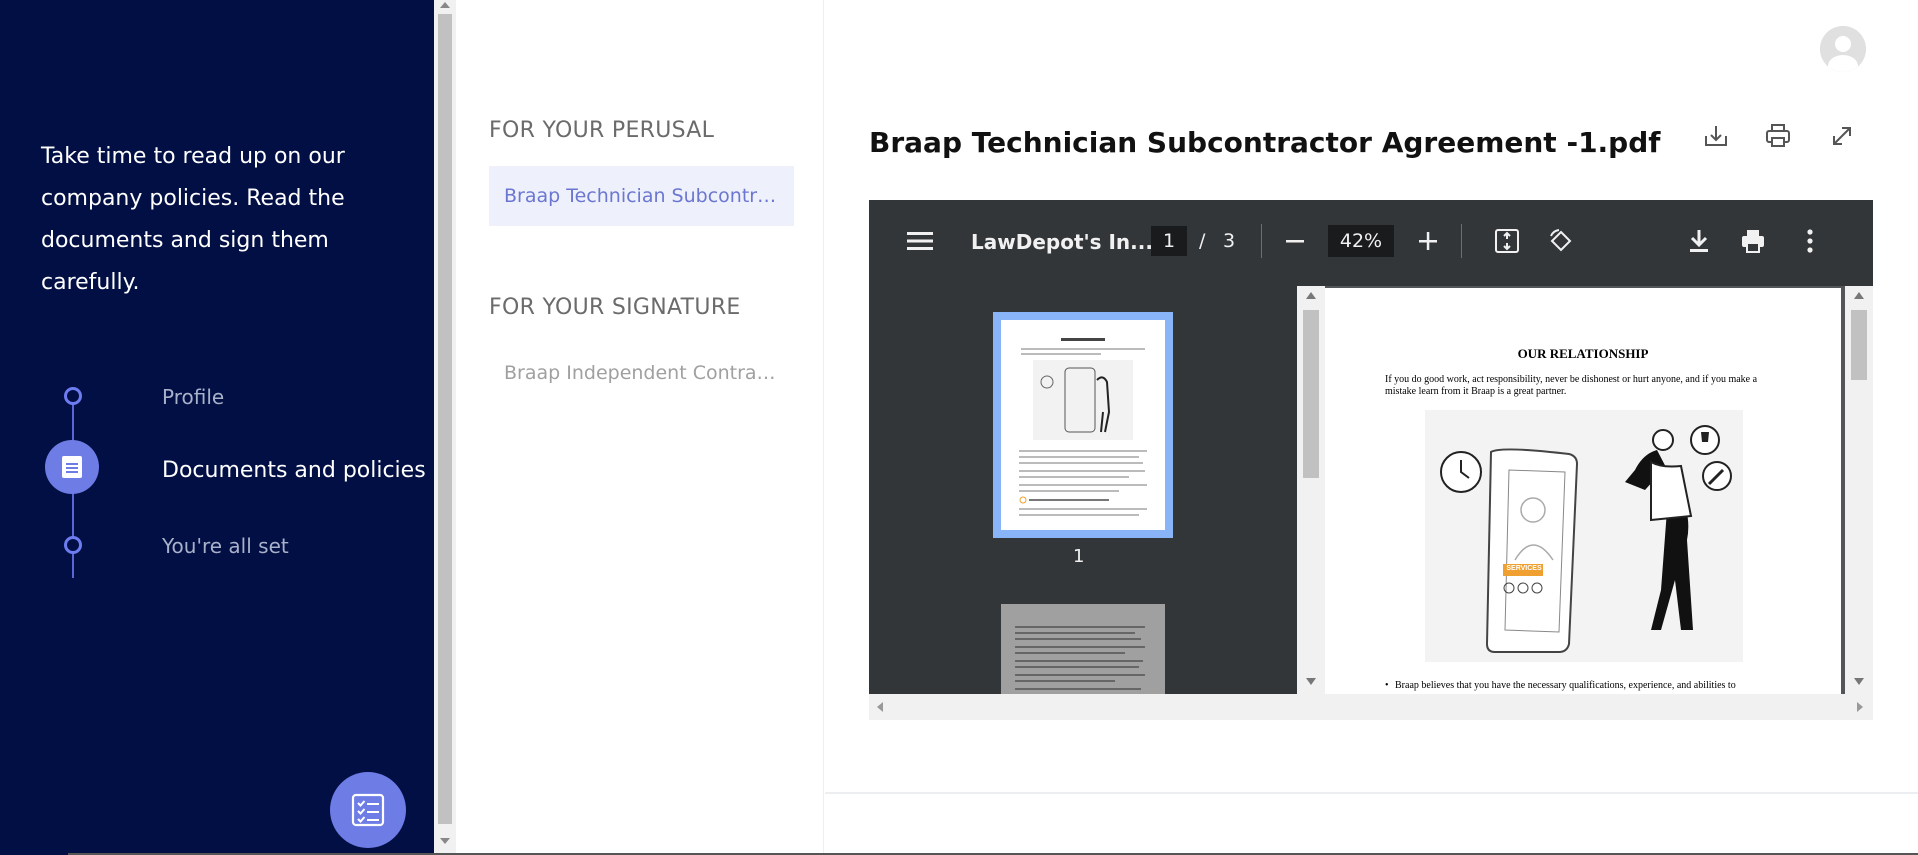 Image resolution: width=1918 pixels, height=855 pixels. I want to click on fit-page-icon, so click(1507, 243).